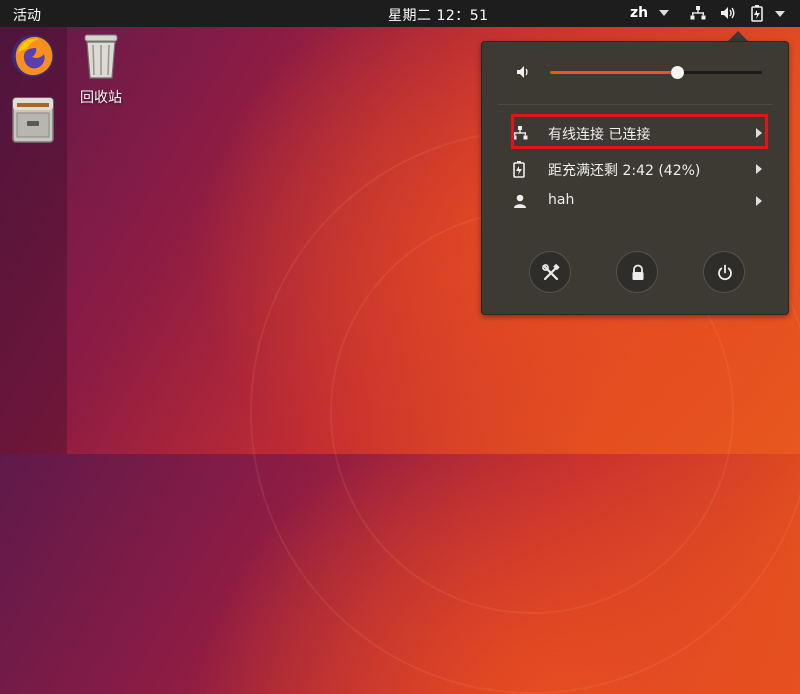  I want to click on battery-label: 距充满还剩 2:42 (42%), so click(624, 171).